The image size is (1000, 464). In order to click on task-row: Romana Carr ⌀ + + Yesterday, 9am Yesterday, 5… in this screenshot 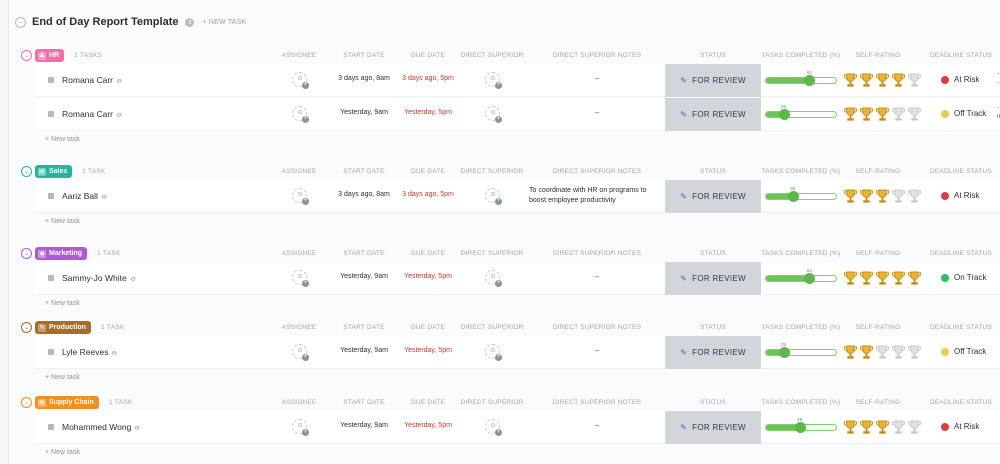, I will do `click(517, 114)`.